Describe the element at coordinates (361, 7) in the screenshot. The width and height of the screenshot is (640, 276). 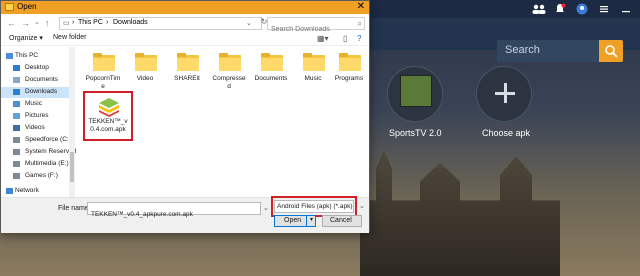
I see `close-icon: ✕` at that location.